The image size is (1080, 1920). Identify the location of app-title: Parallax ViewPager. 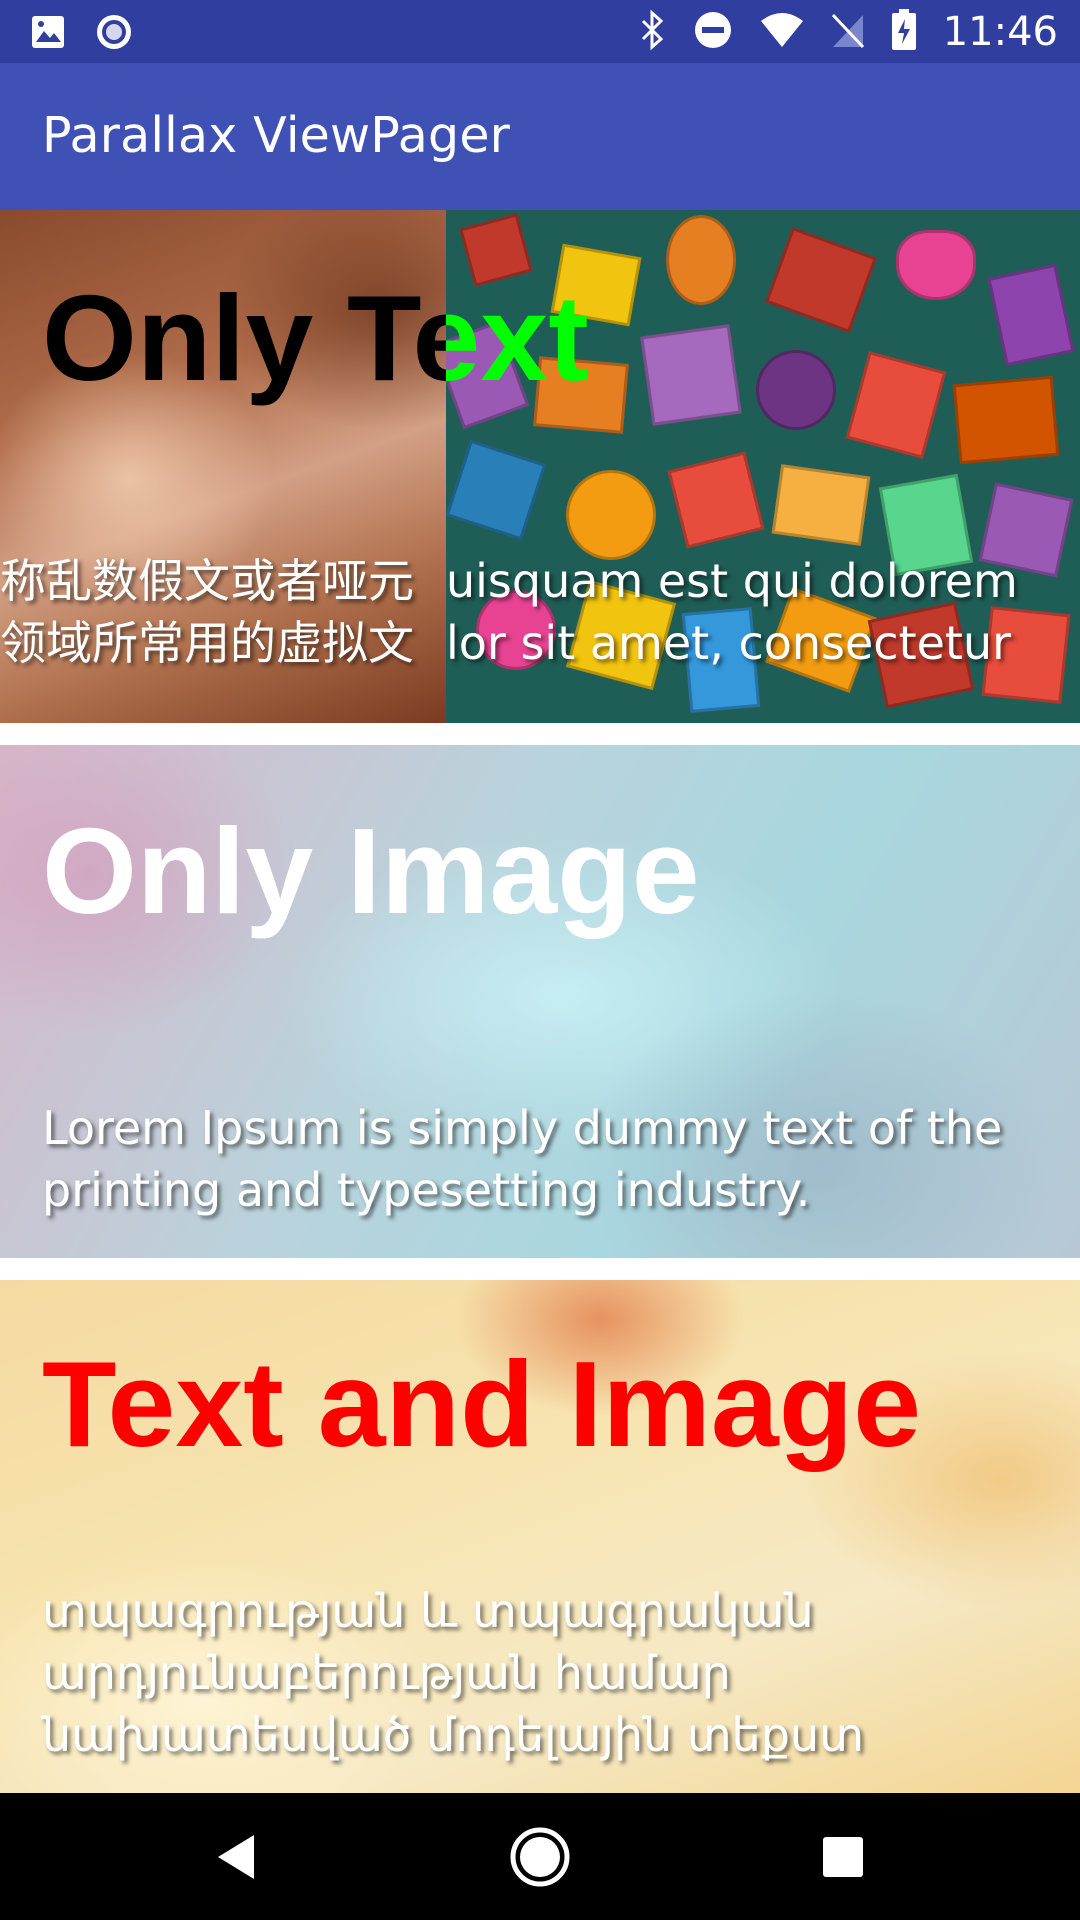
(276, 135).